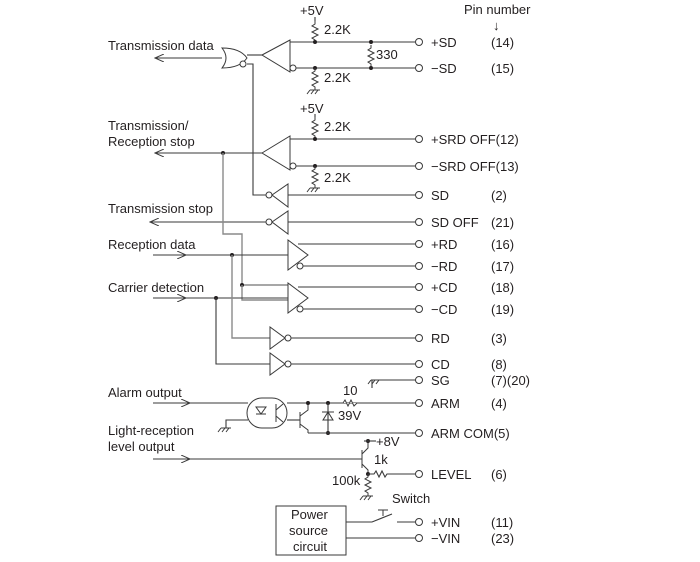  I want to click on zener-voltage: 39V, so click(349, 415).